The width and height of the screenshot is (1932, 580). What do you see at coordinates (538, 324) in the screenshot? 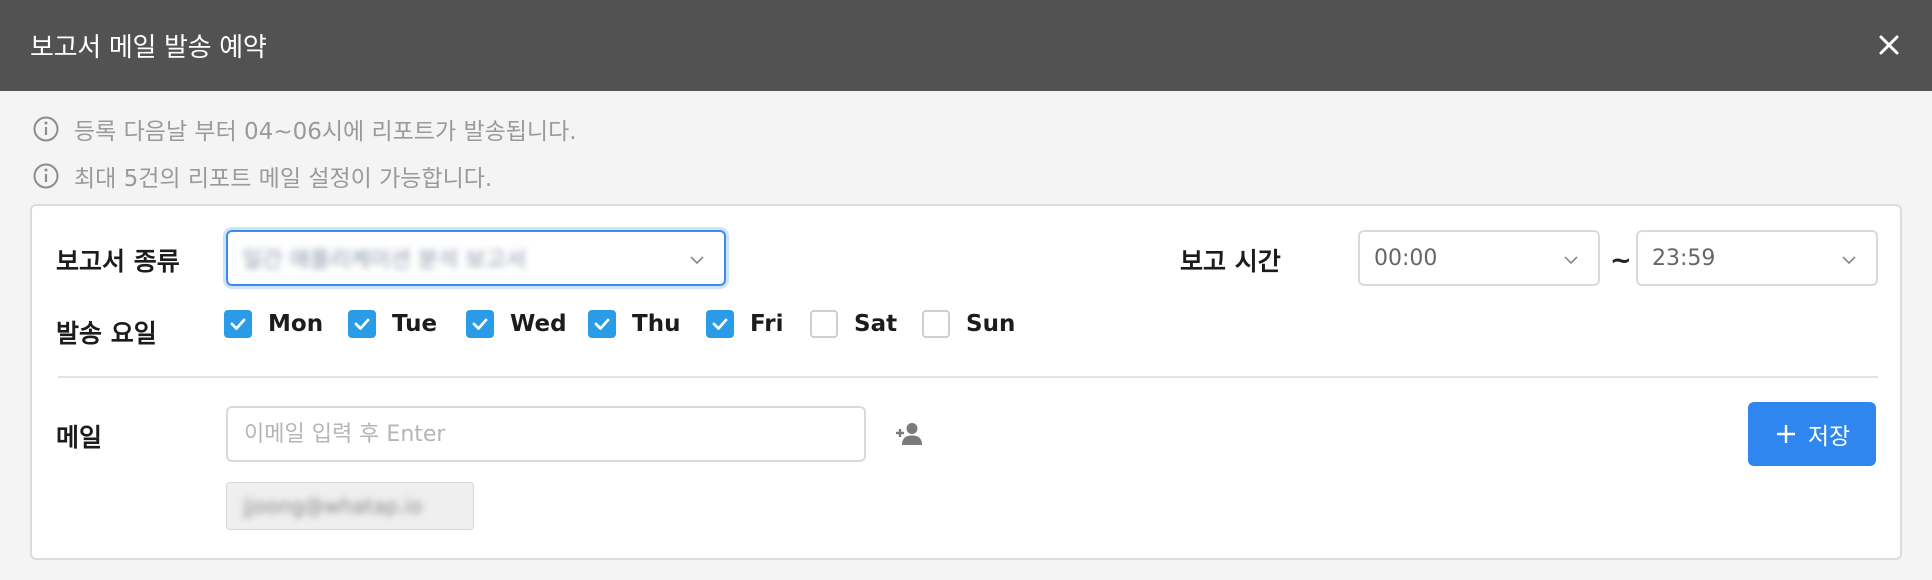
I see `day-label: Wed` at bounding box center [538, 324].